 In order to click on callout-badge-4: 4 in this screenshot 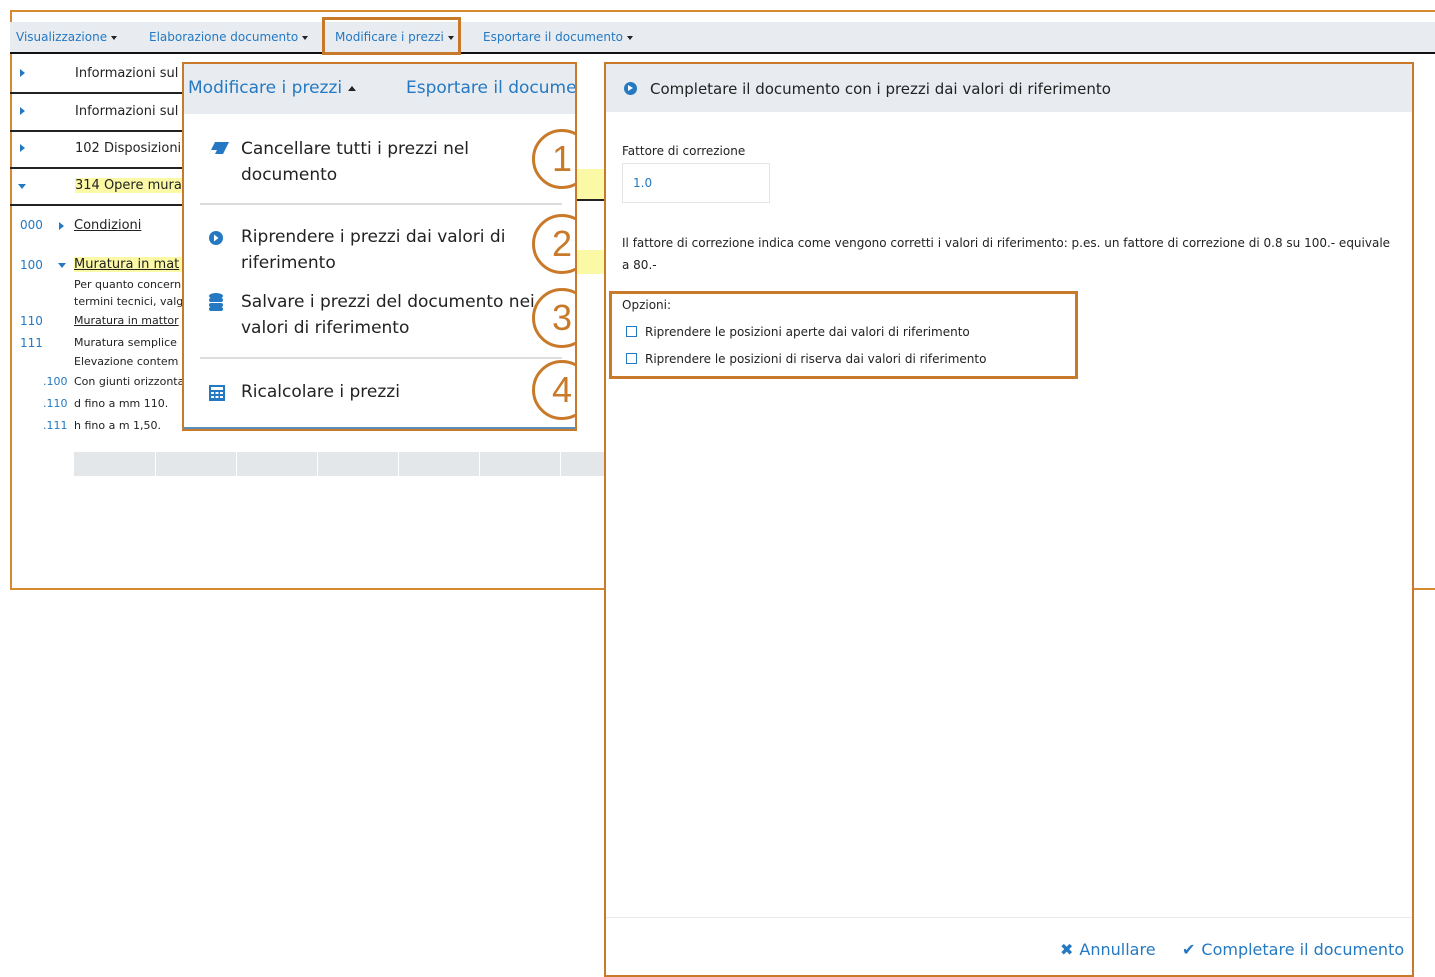, I will do `click(553, 390)`.